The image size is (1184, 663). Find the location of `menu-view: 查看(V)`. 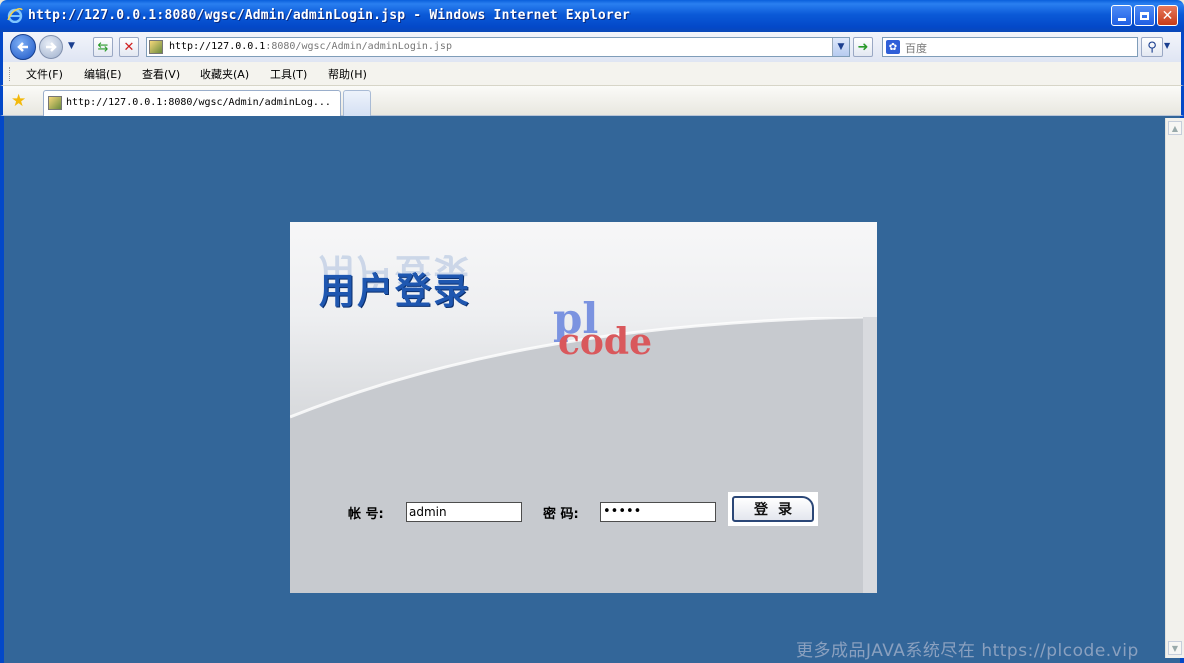

menu-view: 查看(V) is located at coordinates (161, 74).